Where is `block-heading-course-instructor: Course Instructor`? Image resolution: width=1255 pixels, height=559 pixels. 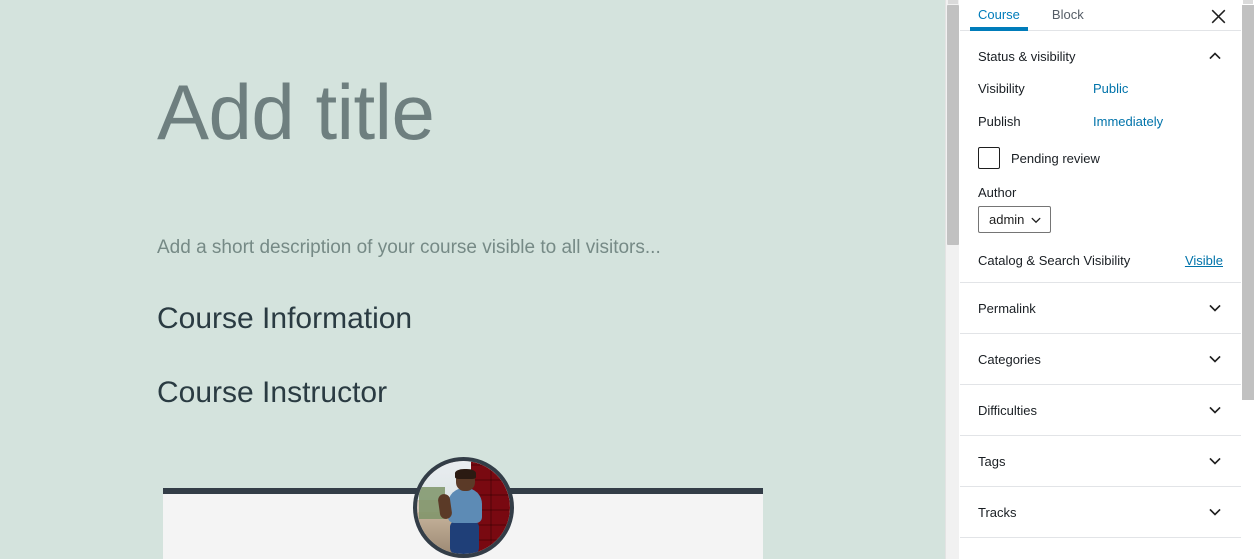 block-heading-course-instructor: Course Instructor is located at coordinates (272, 393).